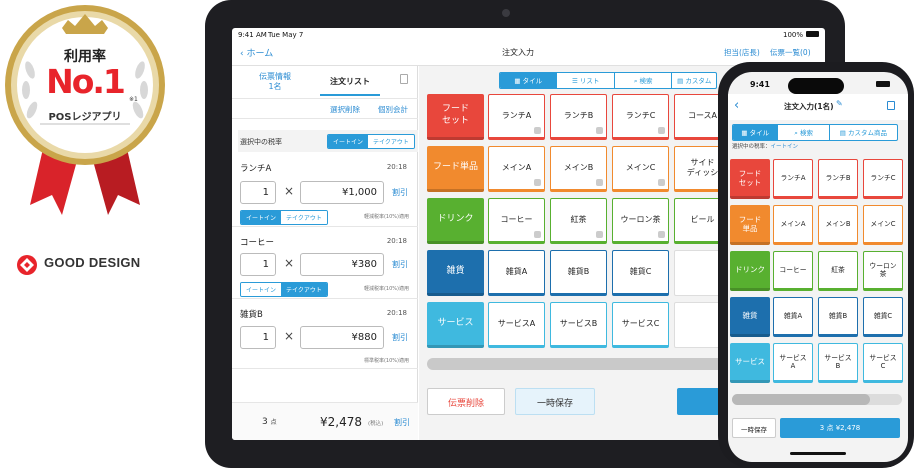  I want to click on edit-icon: ✎, so click(839, 103).